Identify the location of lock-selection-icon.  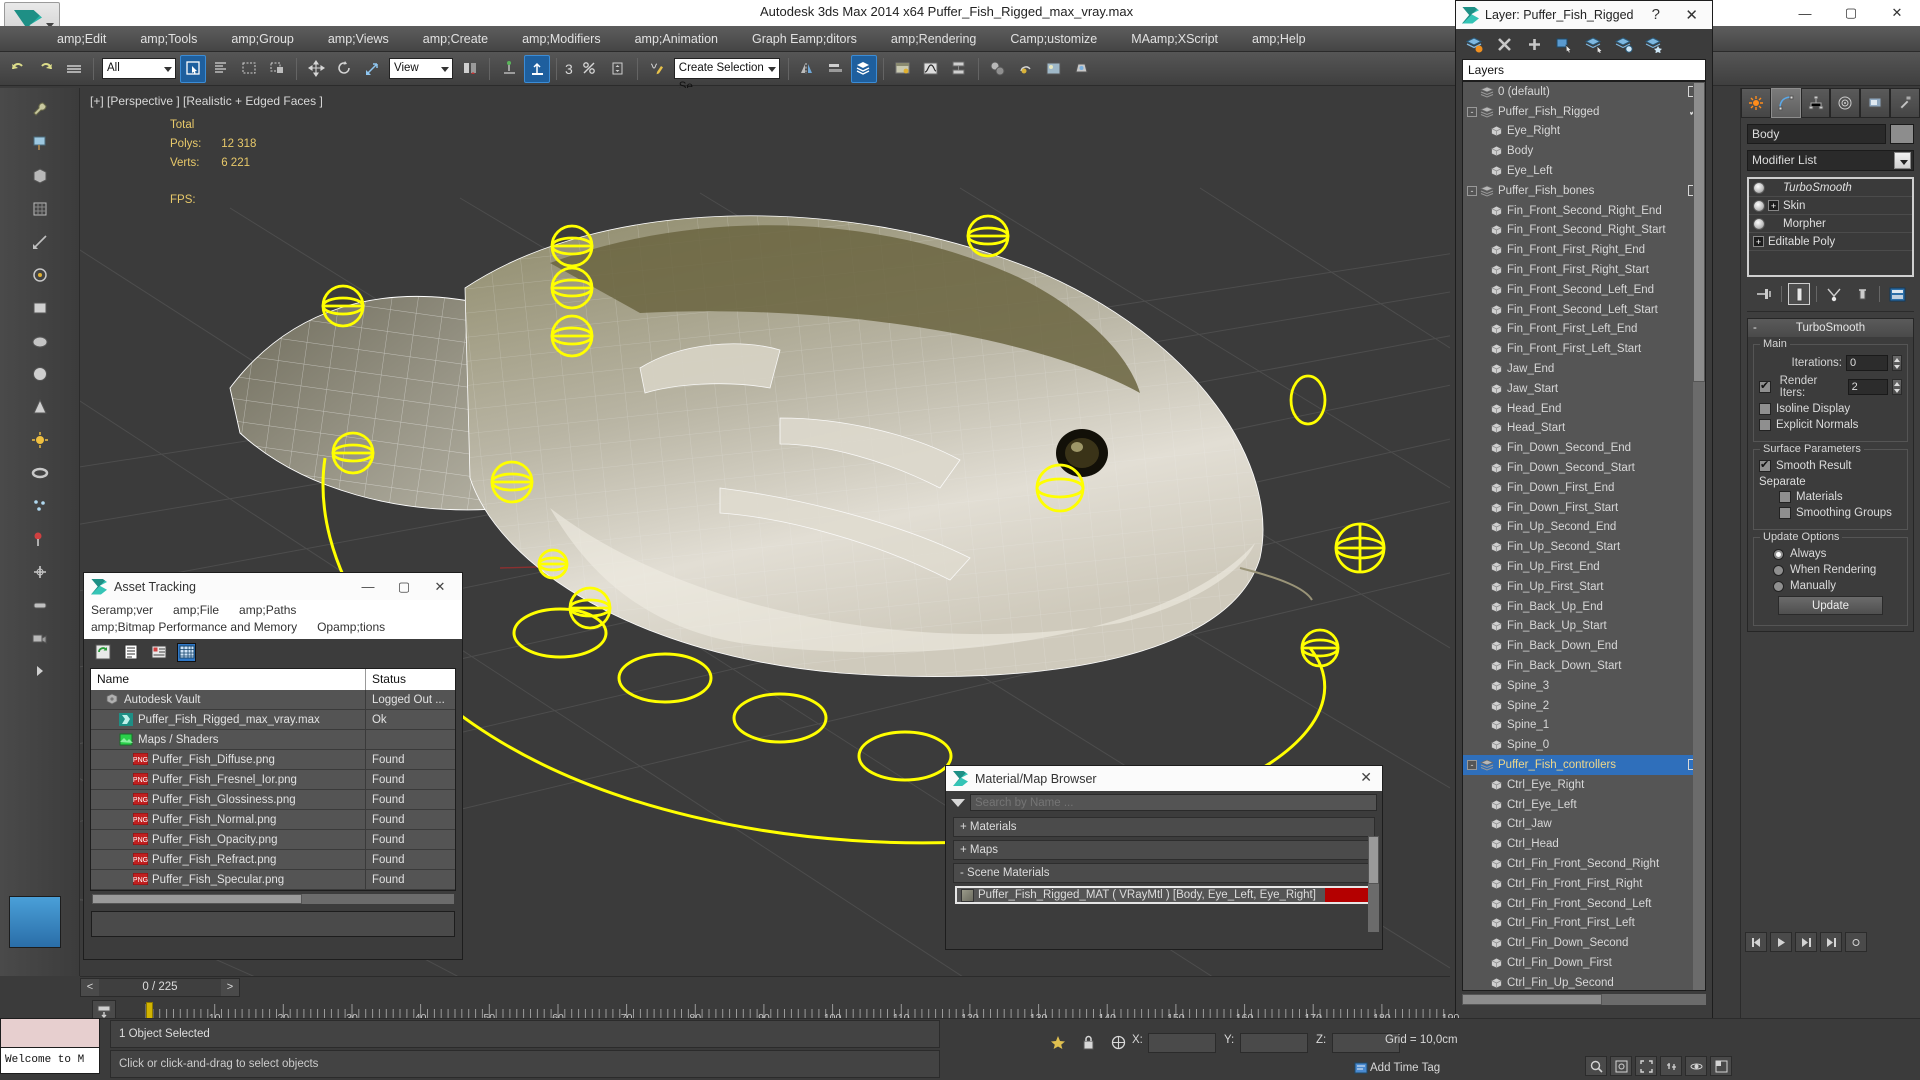
(1088, 1042).